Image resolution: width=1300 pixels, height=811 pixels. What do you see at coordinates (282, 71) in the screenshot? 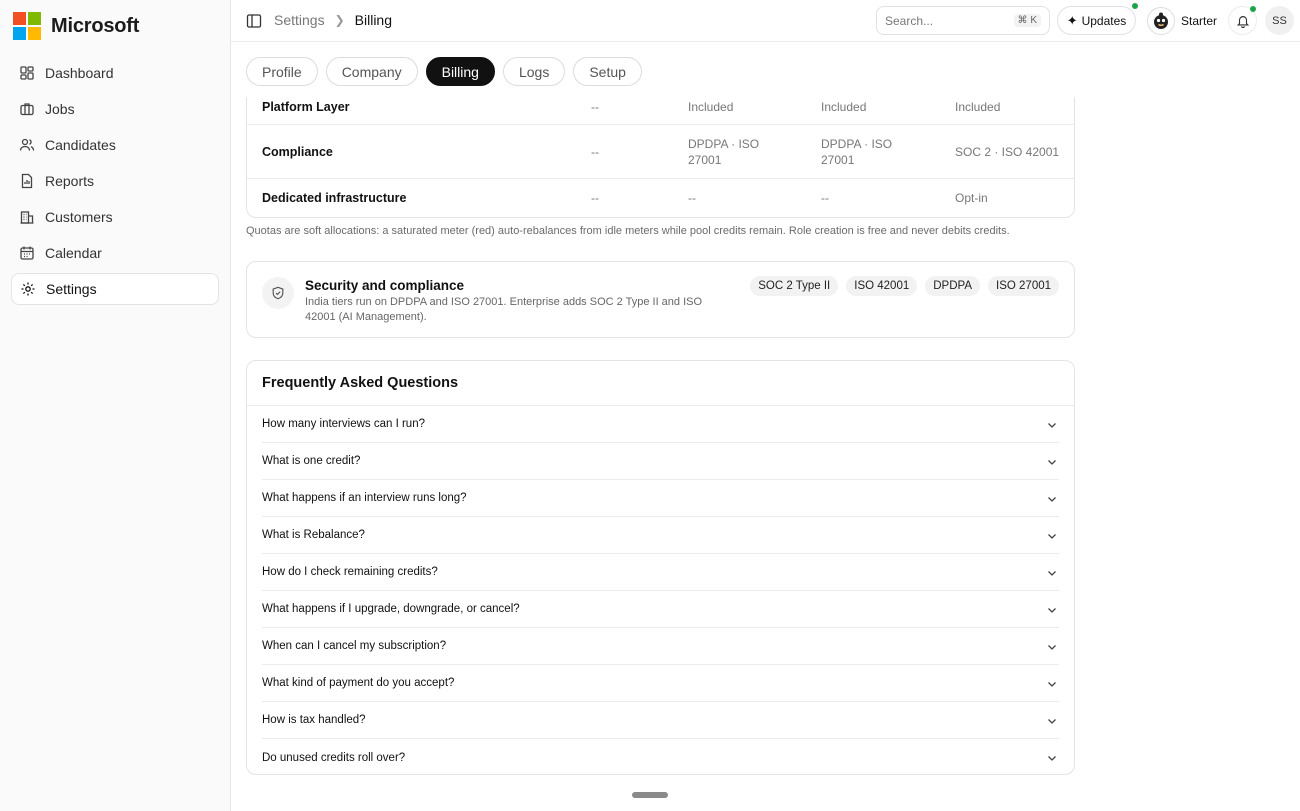
I see `tab-profile: Profile` at bounding box center [282, 71].